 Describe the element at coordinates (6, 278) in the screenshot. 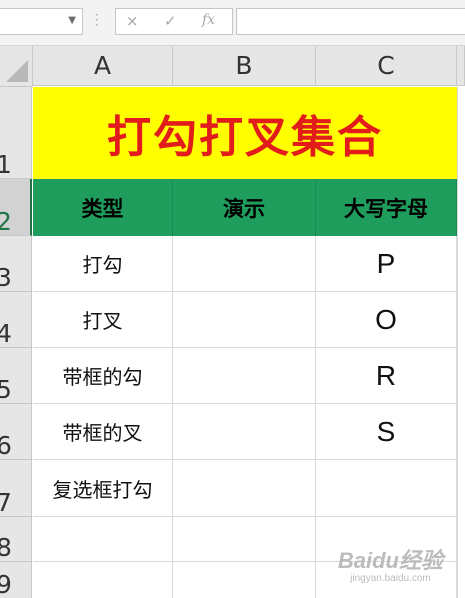

I see `row-number: 3` at that location.